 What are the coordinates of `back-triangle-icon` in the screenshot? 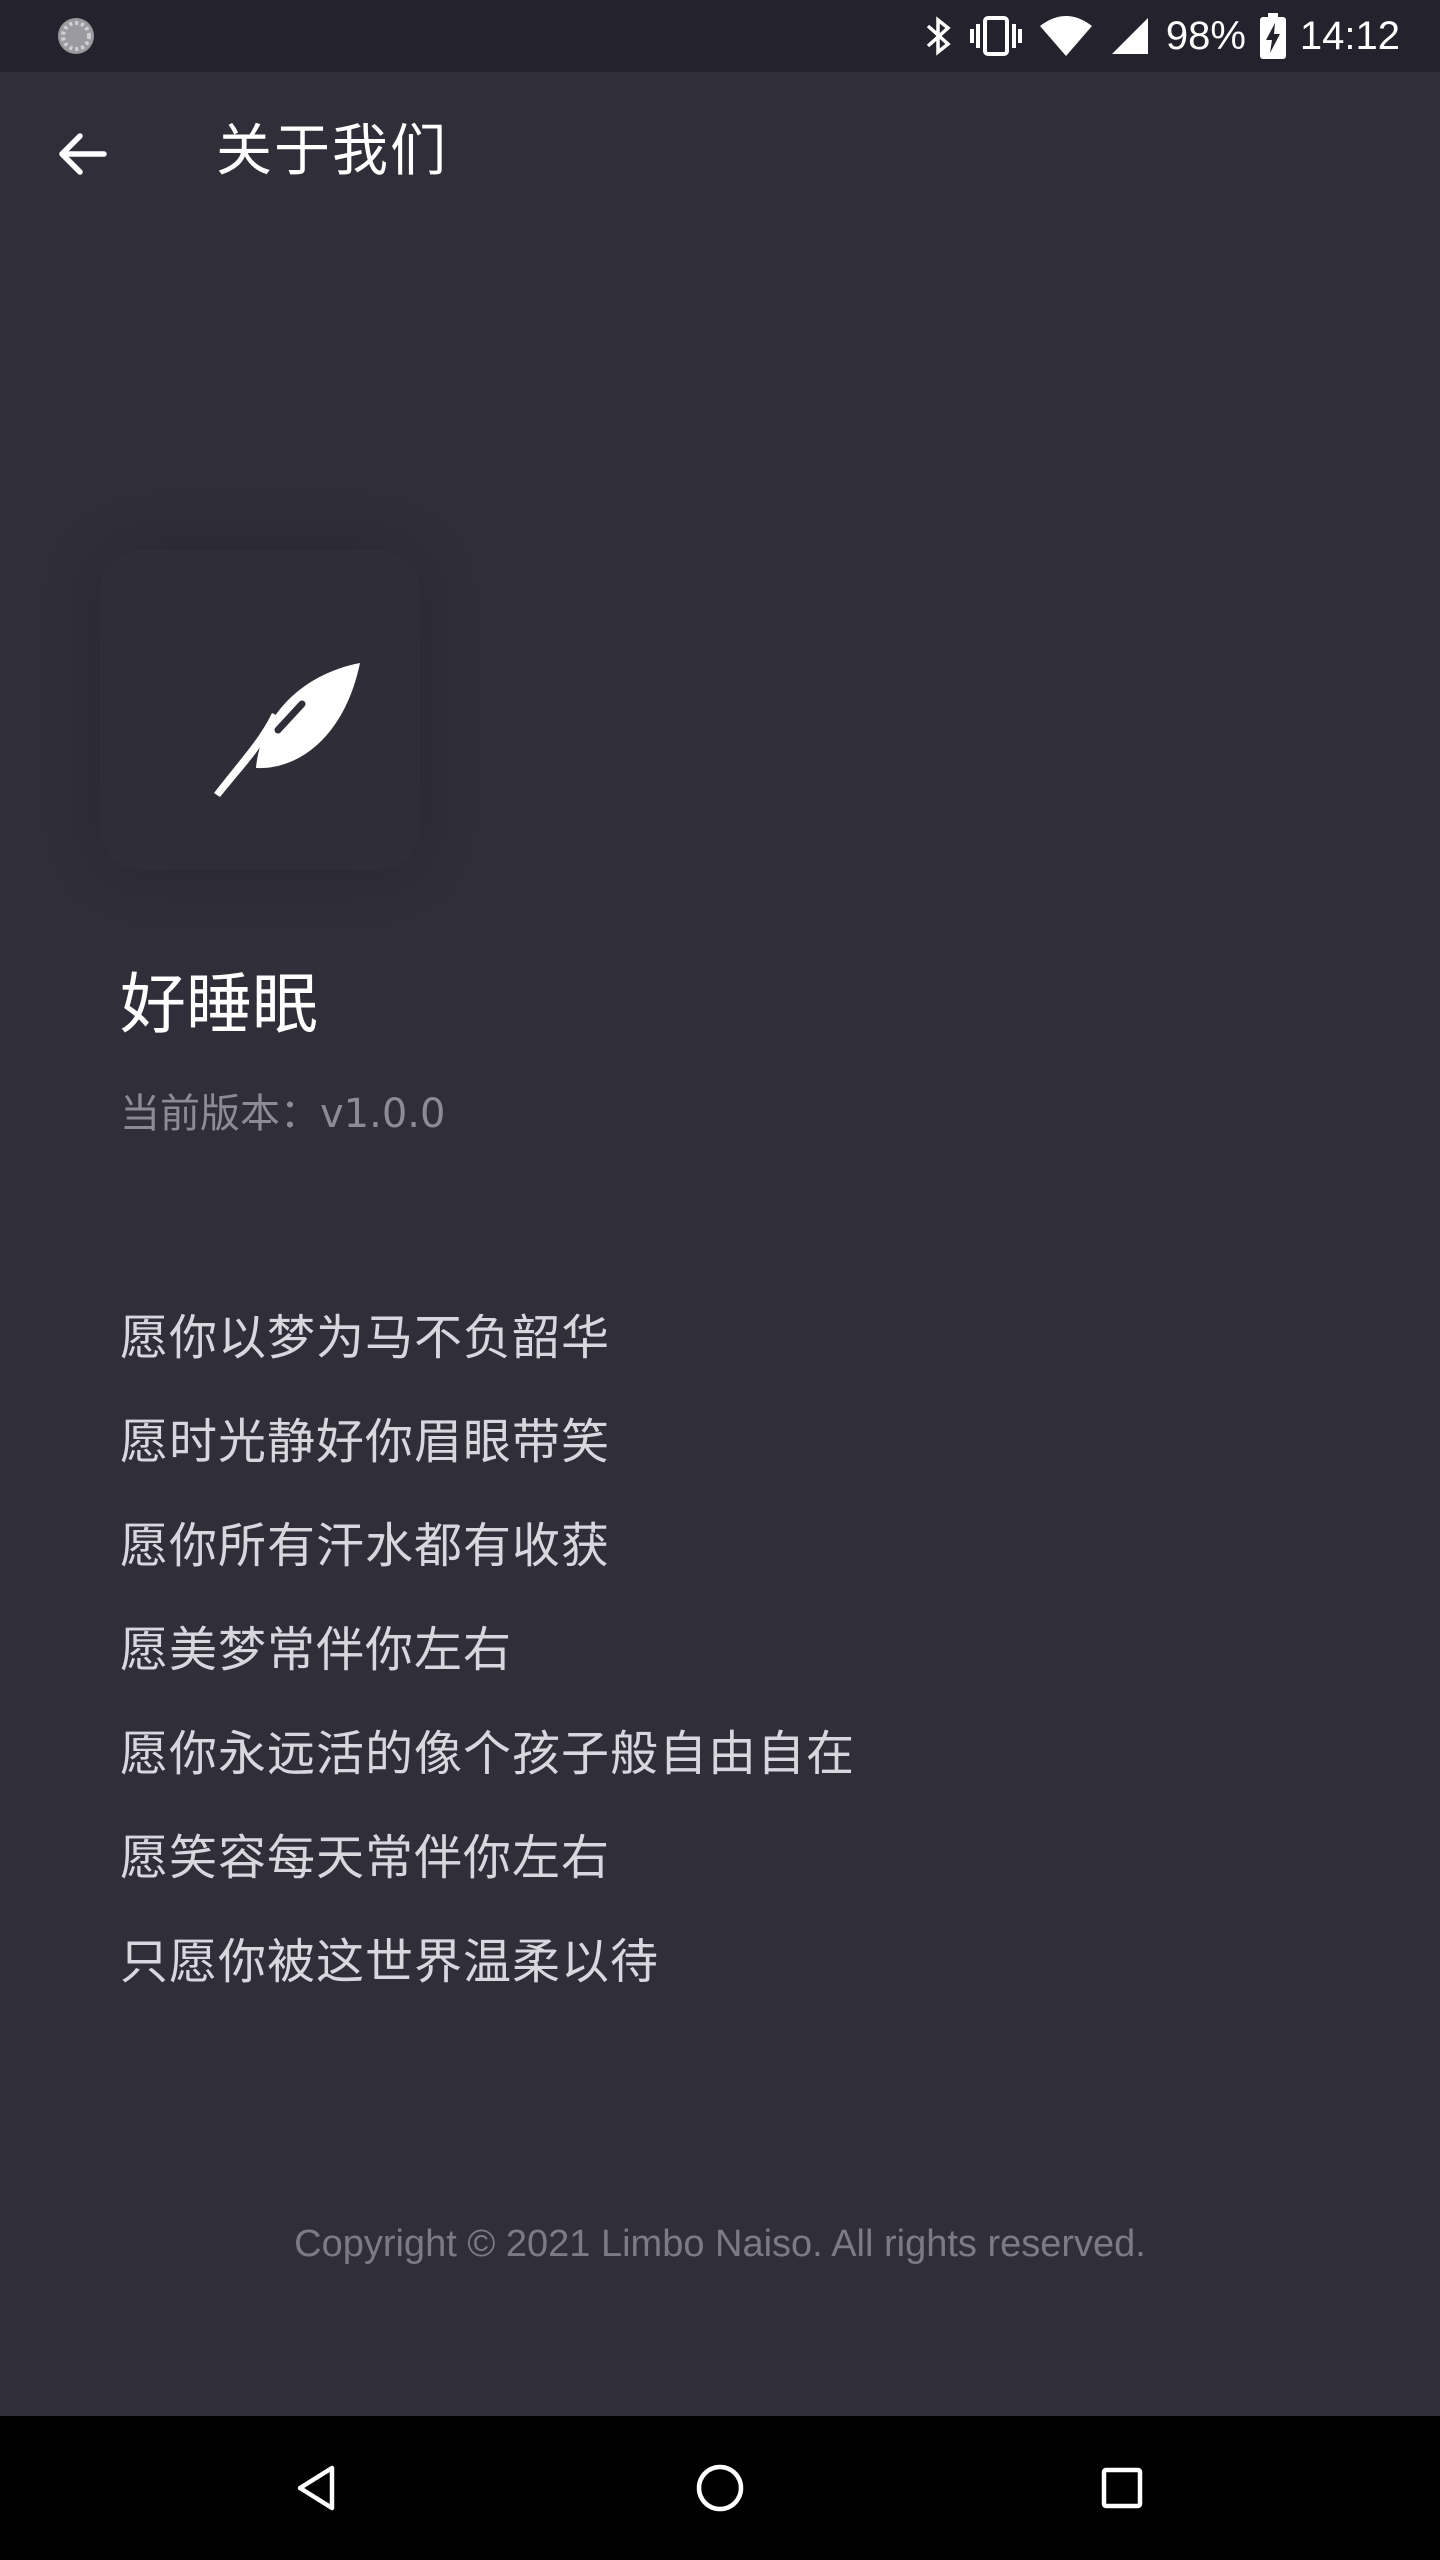 It's located at (316, 2488).